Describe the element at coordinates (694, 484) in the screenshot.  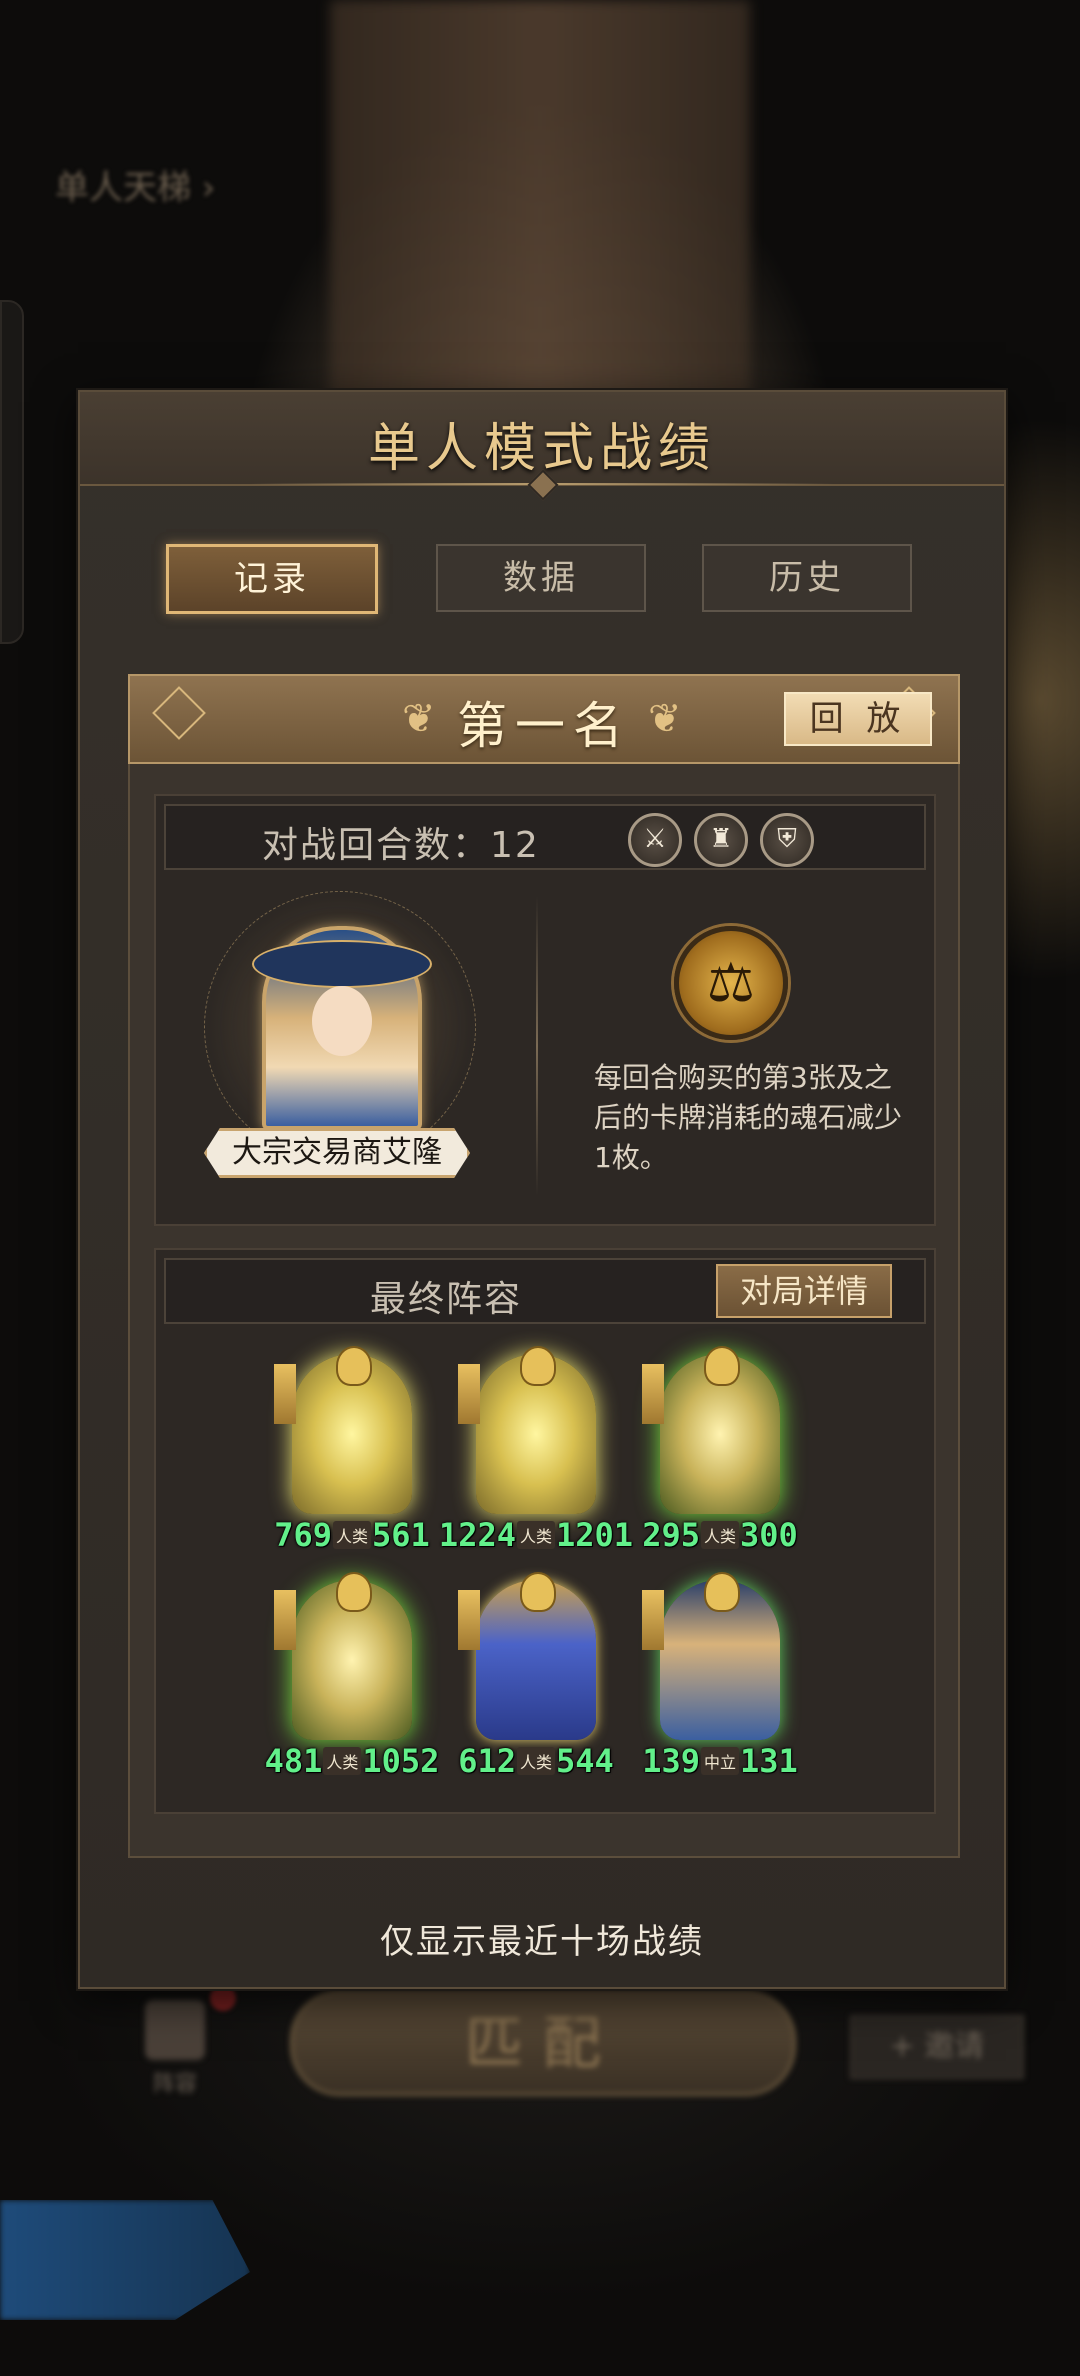
I see `header-ornament-right` at that location.